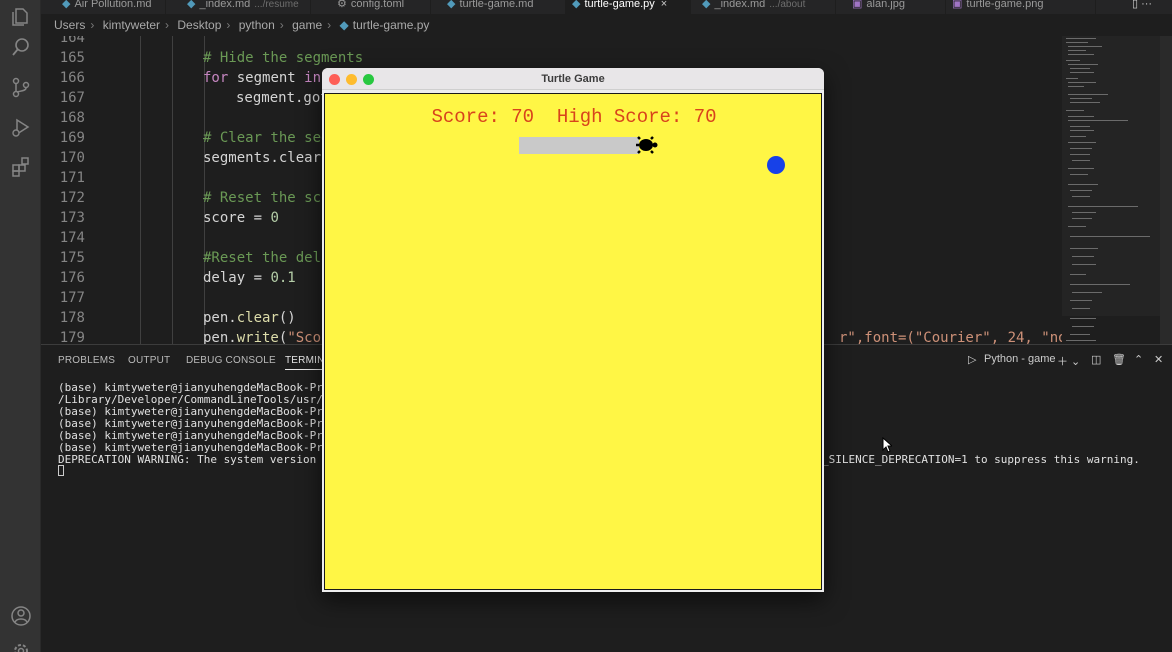 The image size is (1172, 652). I want to click on split-editor-icon: ▯ ···, so click(1149, 7).